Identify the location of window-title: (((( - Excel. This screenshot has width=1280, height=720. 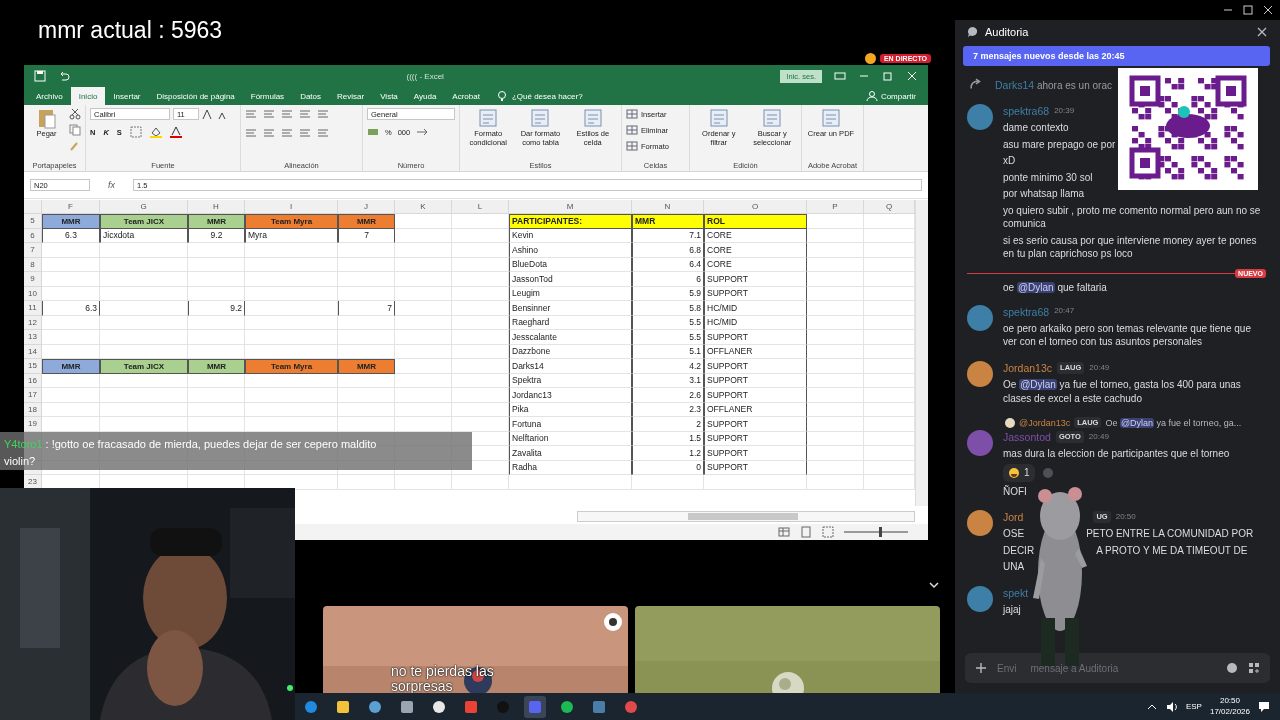
(425, 76).